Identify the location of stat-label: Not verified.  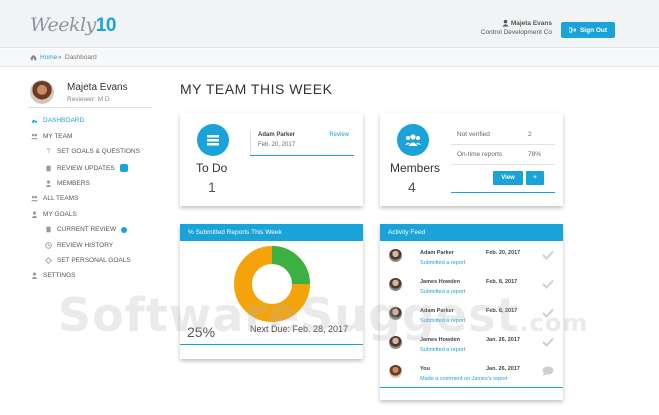
(473, 134).